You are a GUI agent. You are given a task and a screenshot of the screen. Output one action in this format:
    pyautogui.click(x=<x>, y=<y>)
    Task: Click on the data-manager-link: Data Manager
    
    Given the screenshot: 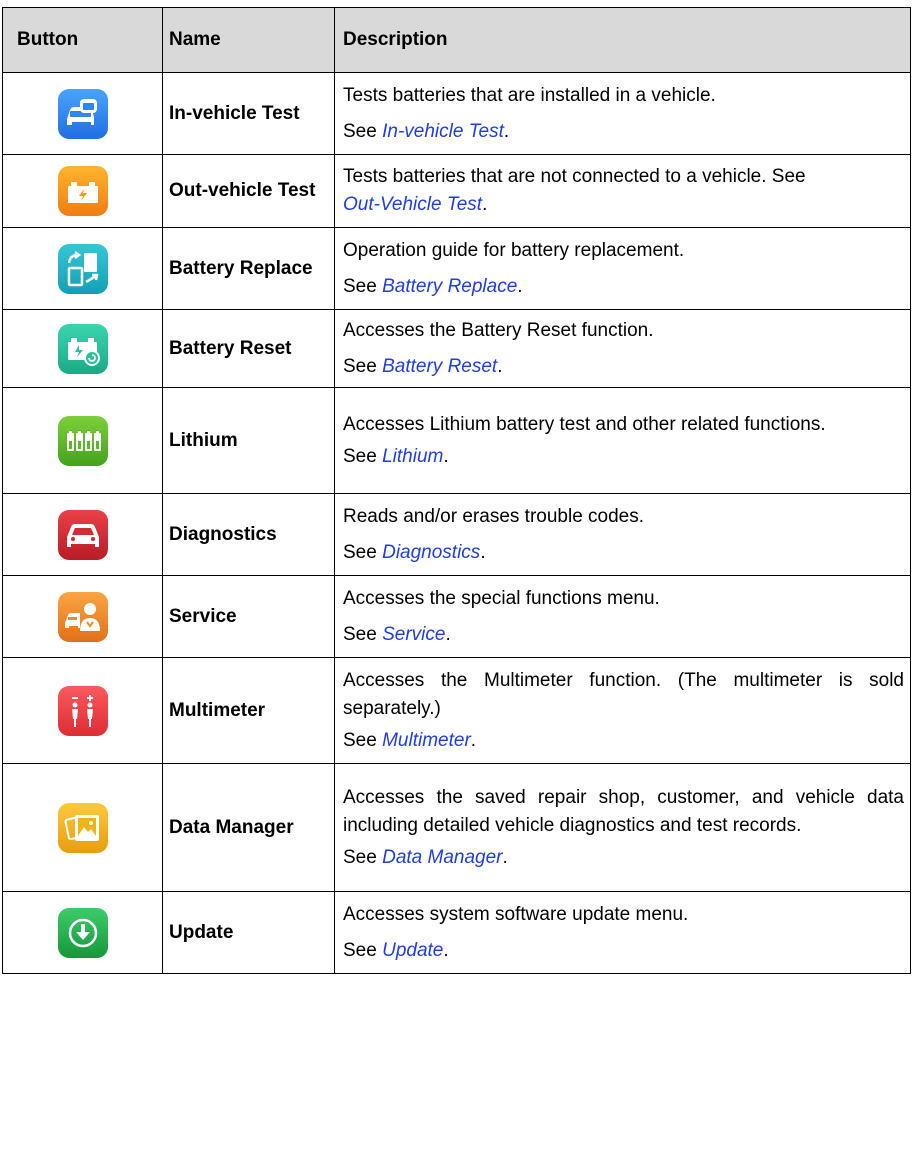 What is the action you would take?
    pyautogui.click(x=442, y=857)
    